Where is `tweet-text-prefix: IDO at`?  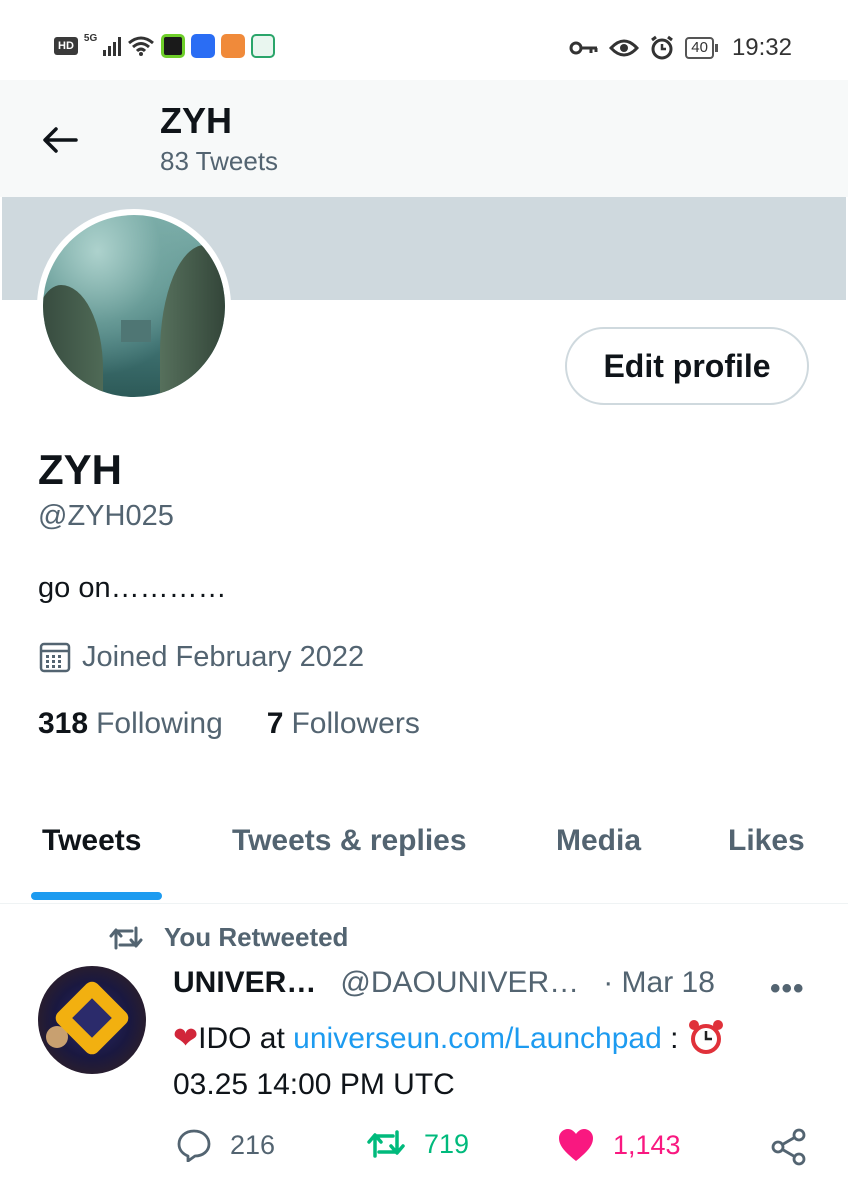
tweet-text-prefix: IDO at is located at coordinates (246, 1038).